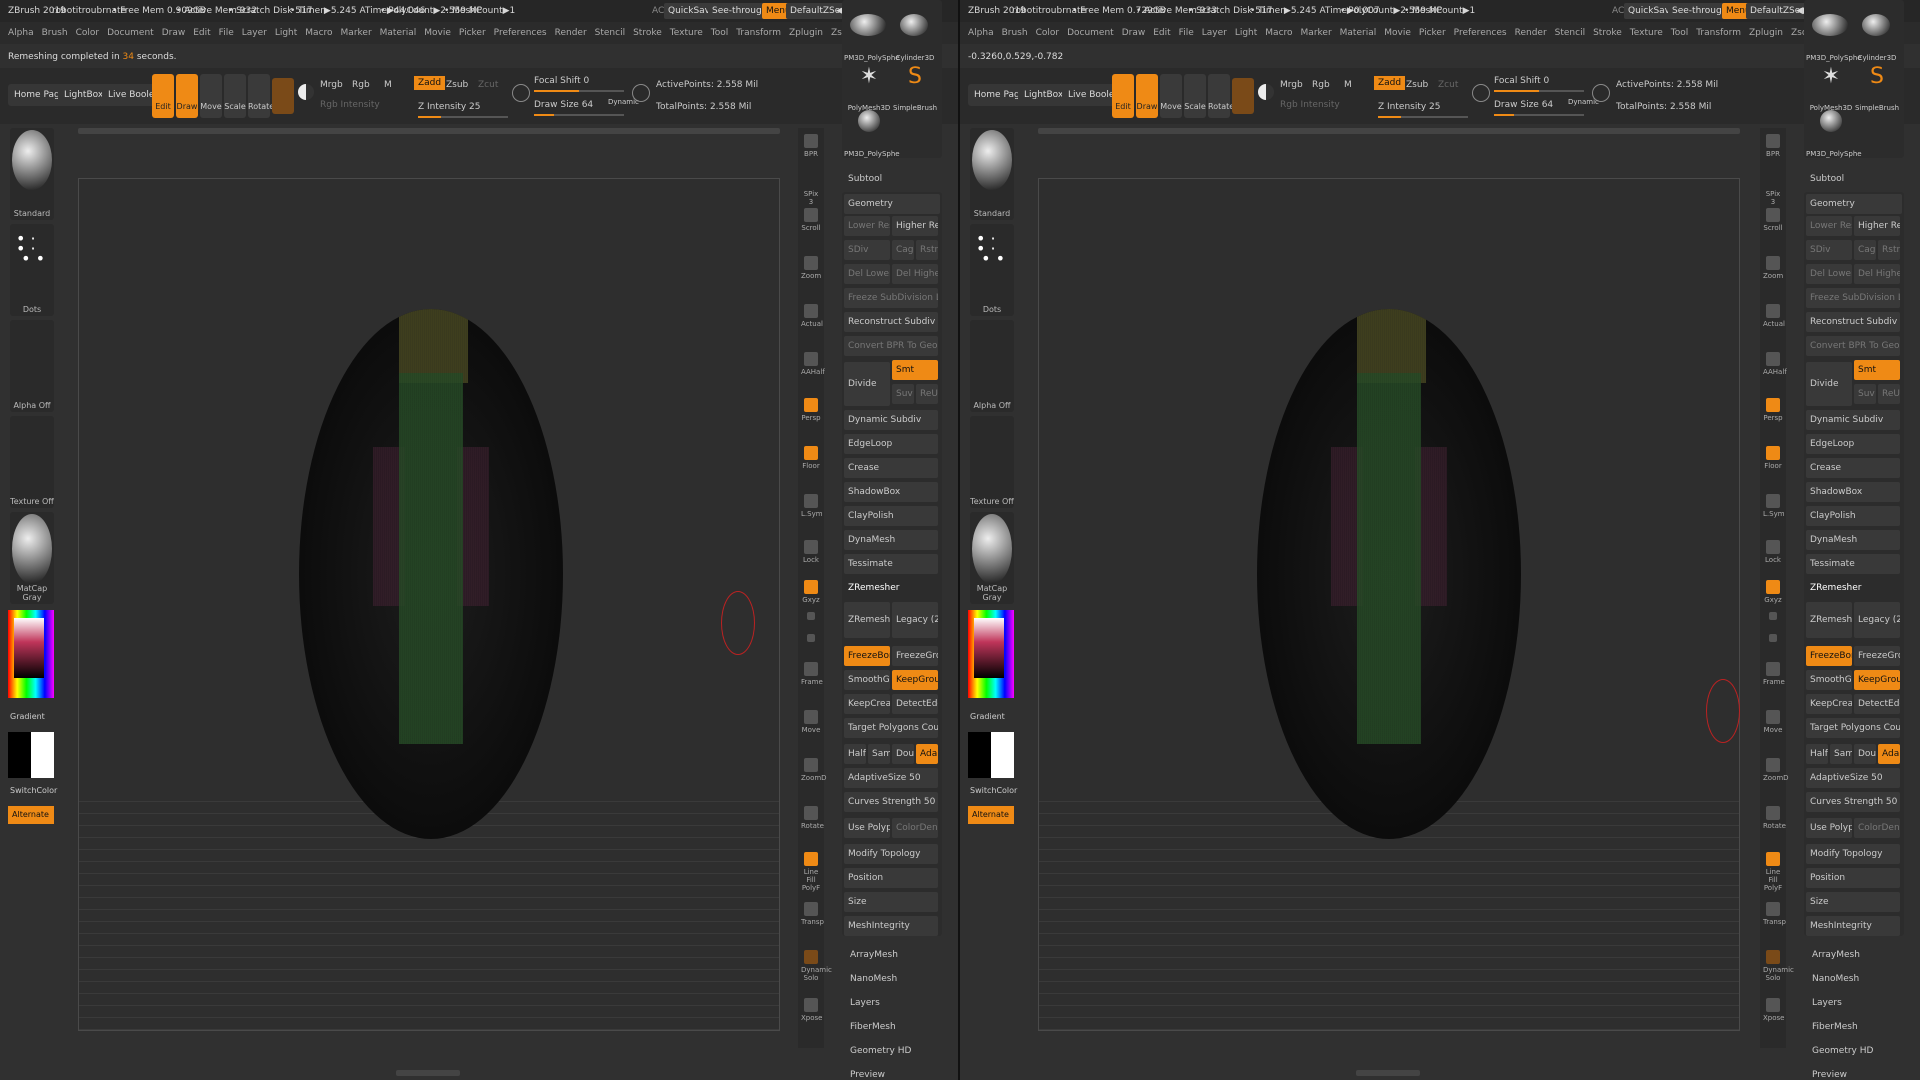  Describe the element at coordinates (981, 33) in the screenshot. I see `menu-alpha: Alpha` at that location.